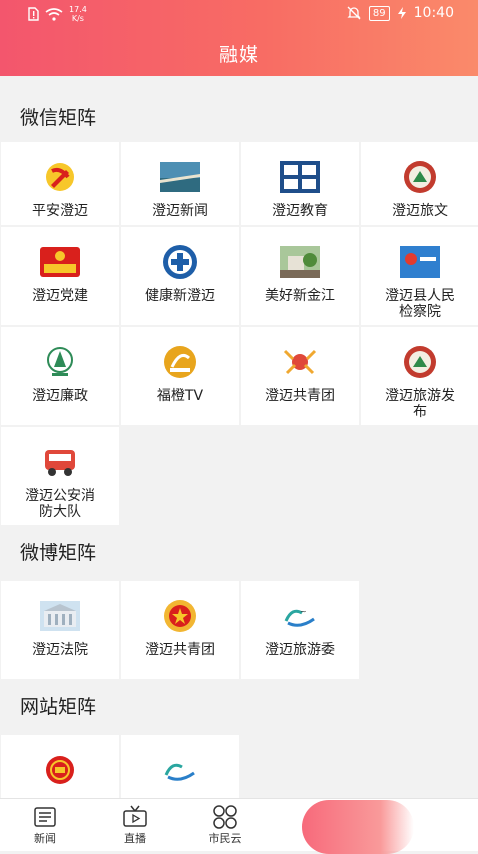  I want to click on charging-icon, so click(401, 13).